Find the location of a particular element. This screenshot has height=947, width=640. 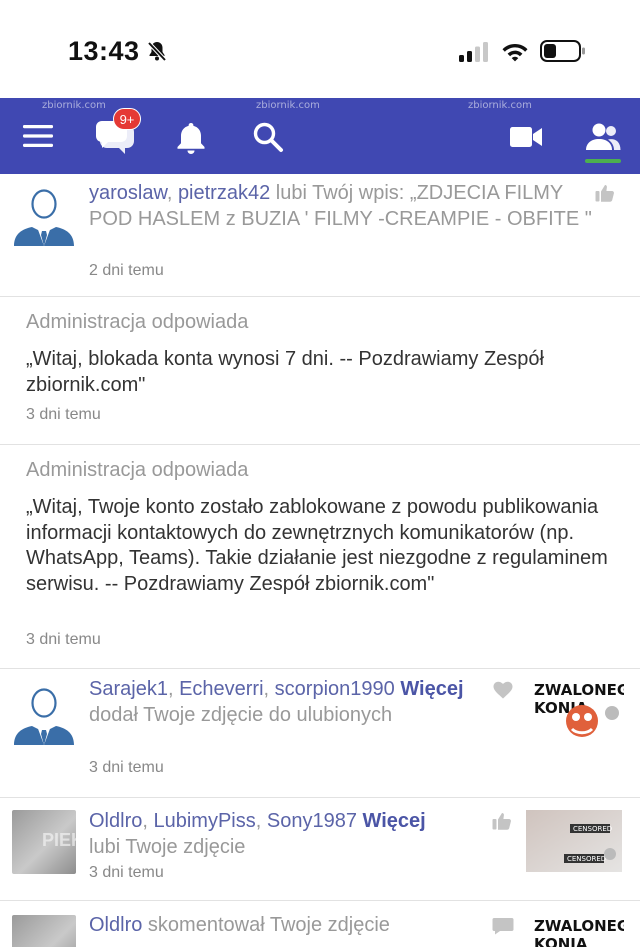

notification-text: Oldlro skomentował Twoje zdjęcie is located at coordinates (289, 926).